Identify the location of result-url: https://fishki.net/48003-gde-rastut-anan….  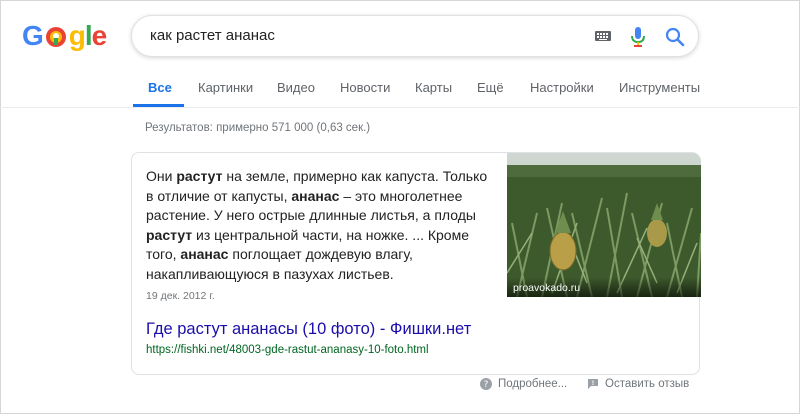
(287, 350).